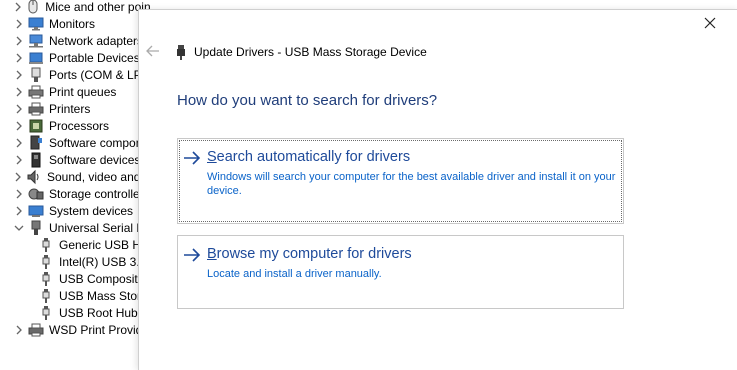  What do you see at coordinates (72, 23) in the screenshot?
I see `tree-item-label: Monitors` at bounding box center [72, 23].